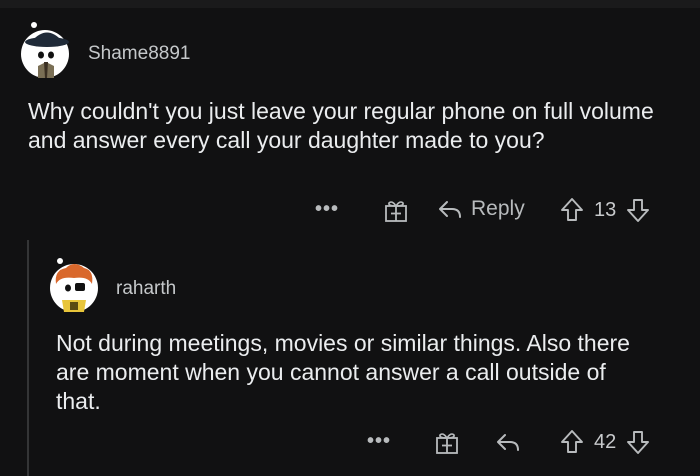 The width and height of the screenshot is (700, 476). What do you see at coordinates (498, 208) in the screenshot?
I see `reply-label: Reply` at bounding box center [498, 208].